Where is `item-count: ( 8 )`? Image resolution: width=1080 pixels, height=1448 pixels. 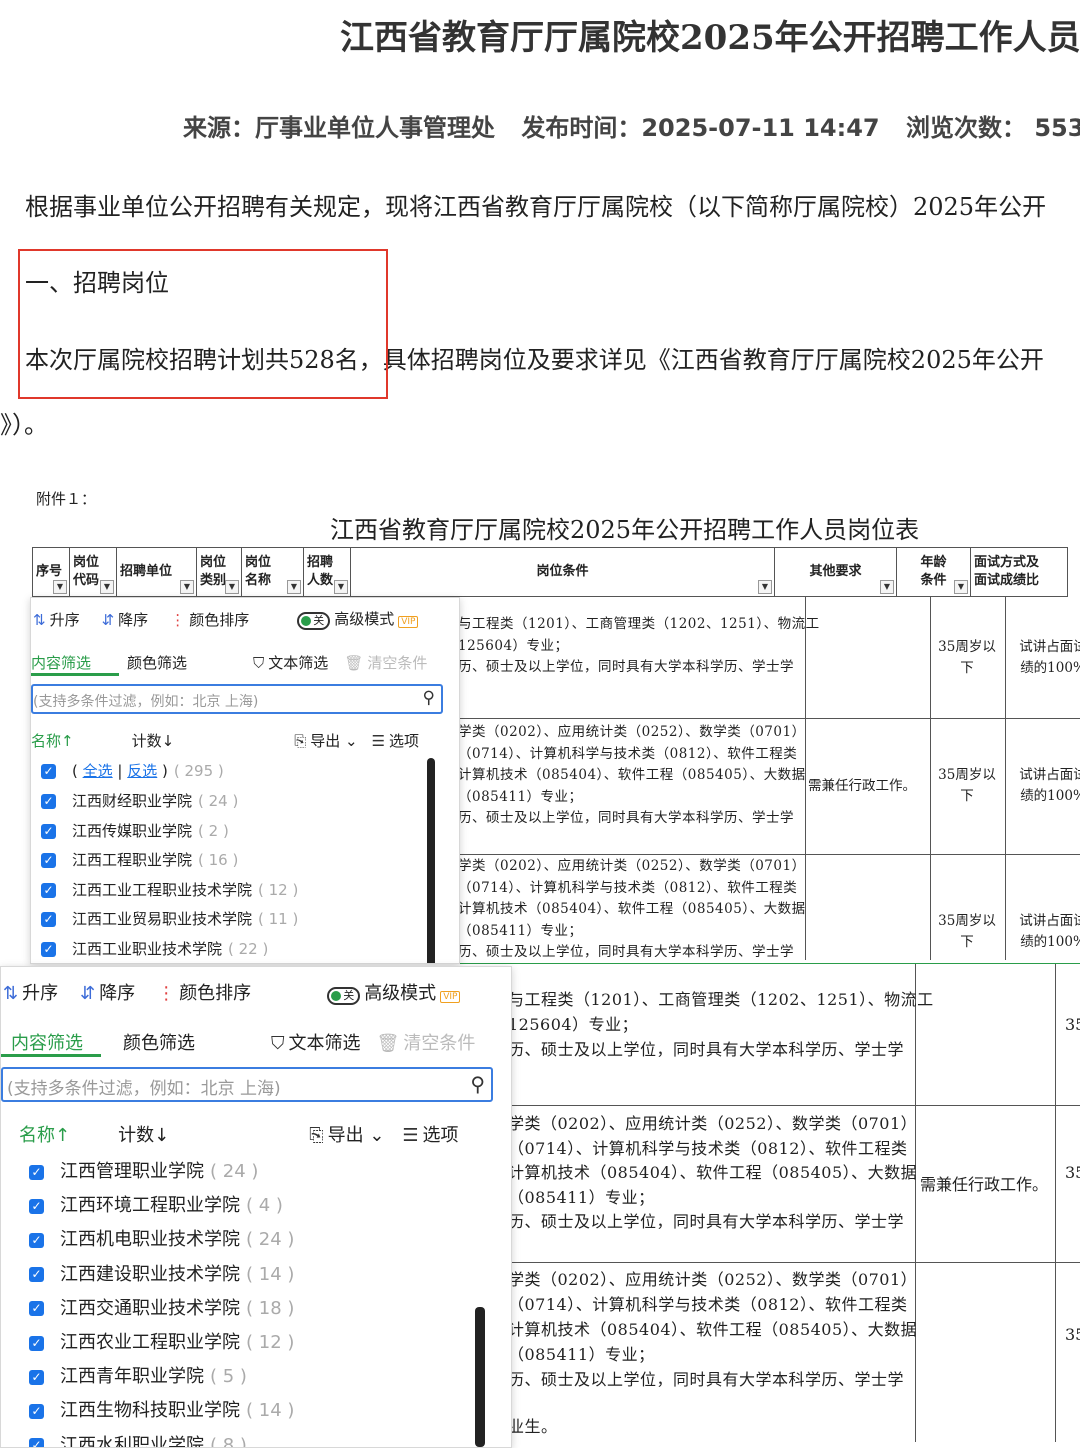
item-count: ( 8 ) is located at coordinates (228, 1441).